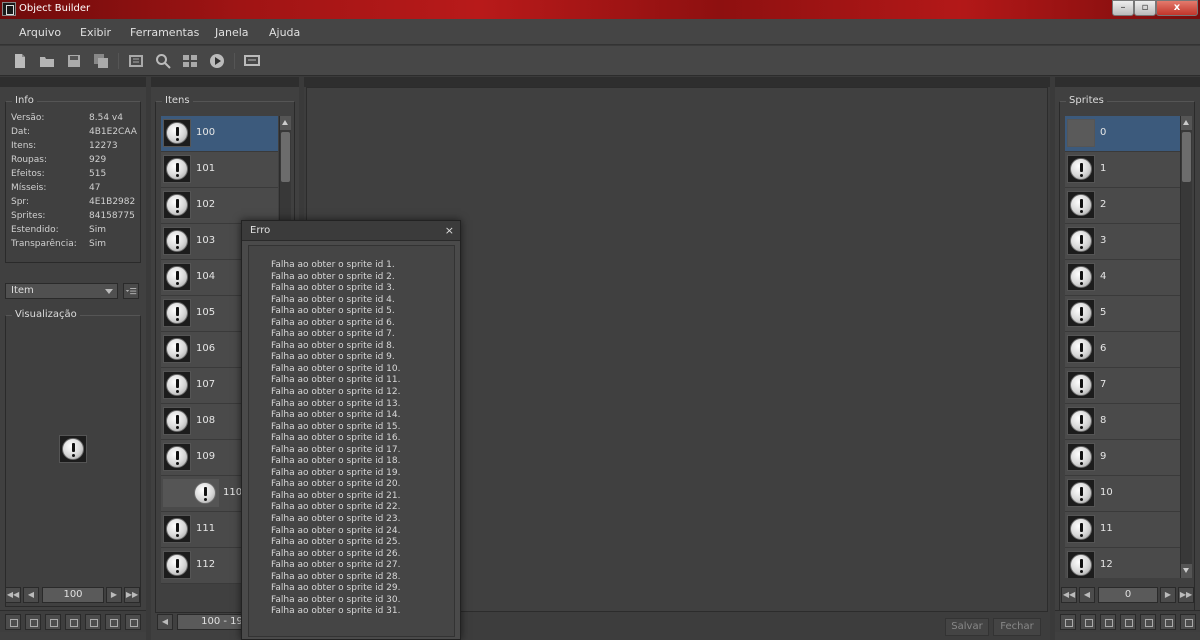 This screenshot has height=640, width=1200. Describe the element at coordinates (1122, 170) in the screenshot. I see `list-item: 1` at that location.